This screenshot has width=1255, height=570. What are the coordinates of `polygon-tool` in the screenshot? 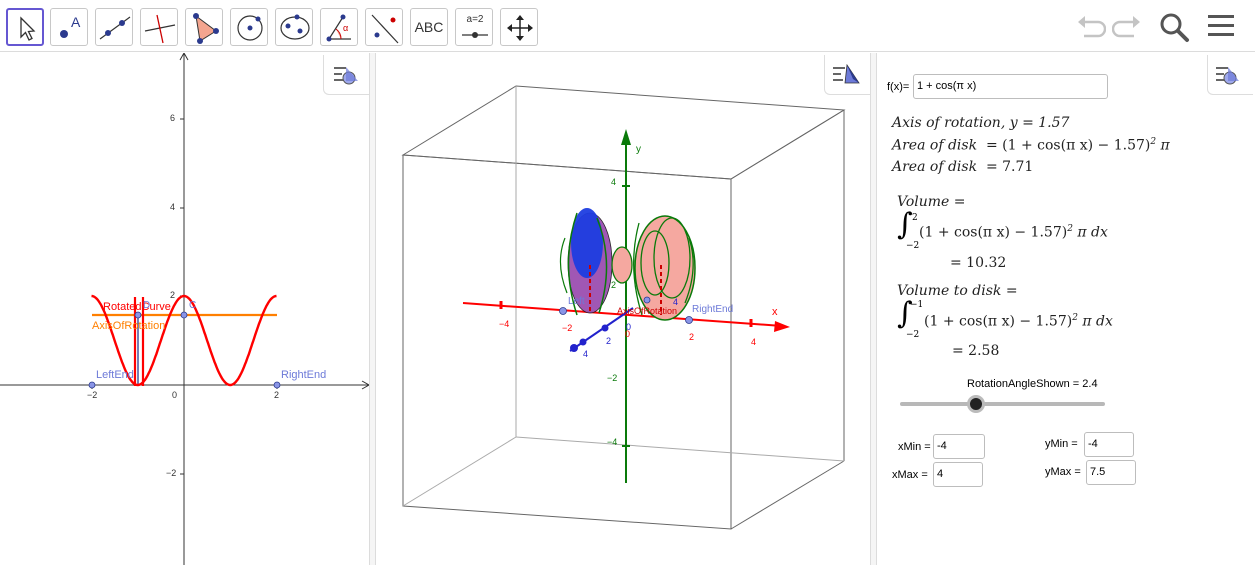 It's located at (204, 27).